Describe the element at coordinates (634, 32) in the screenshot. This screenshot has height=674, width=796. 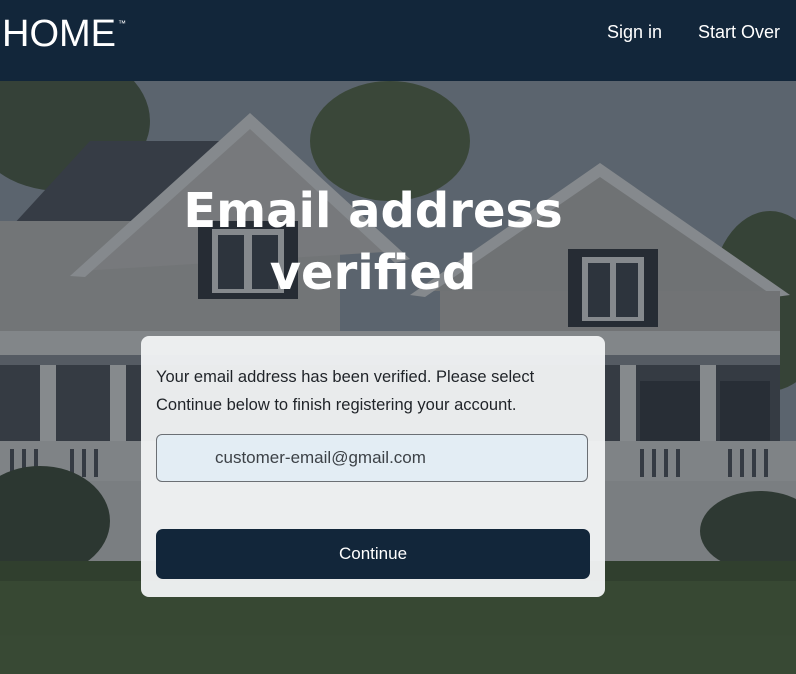
I see `sign-in-link: Sign in` at that location.